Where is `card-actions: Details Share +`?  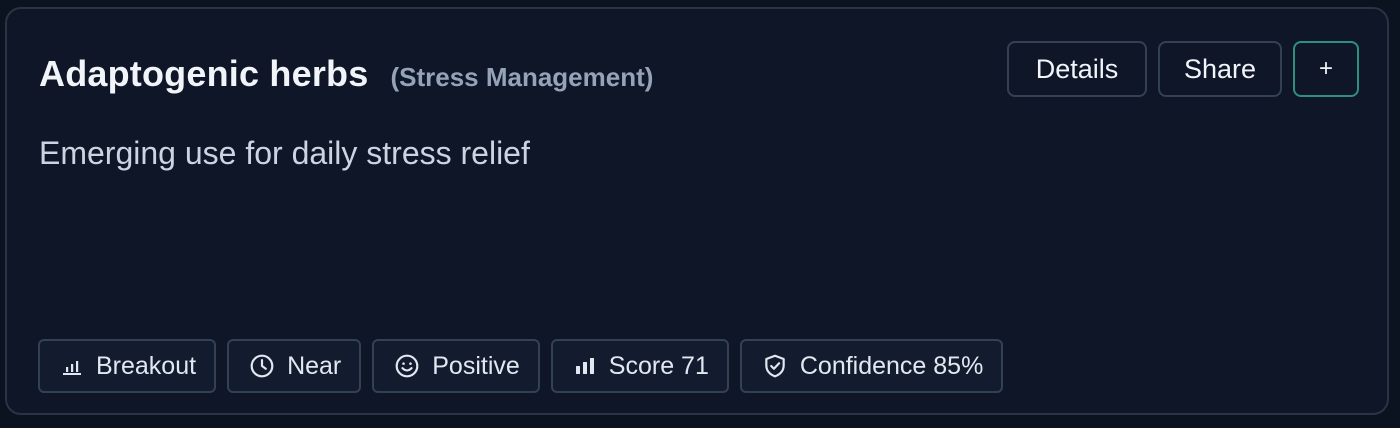 card-actions: Details Share + is located at coordinates (1183, 69).